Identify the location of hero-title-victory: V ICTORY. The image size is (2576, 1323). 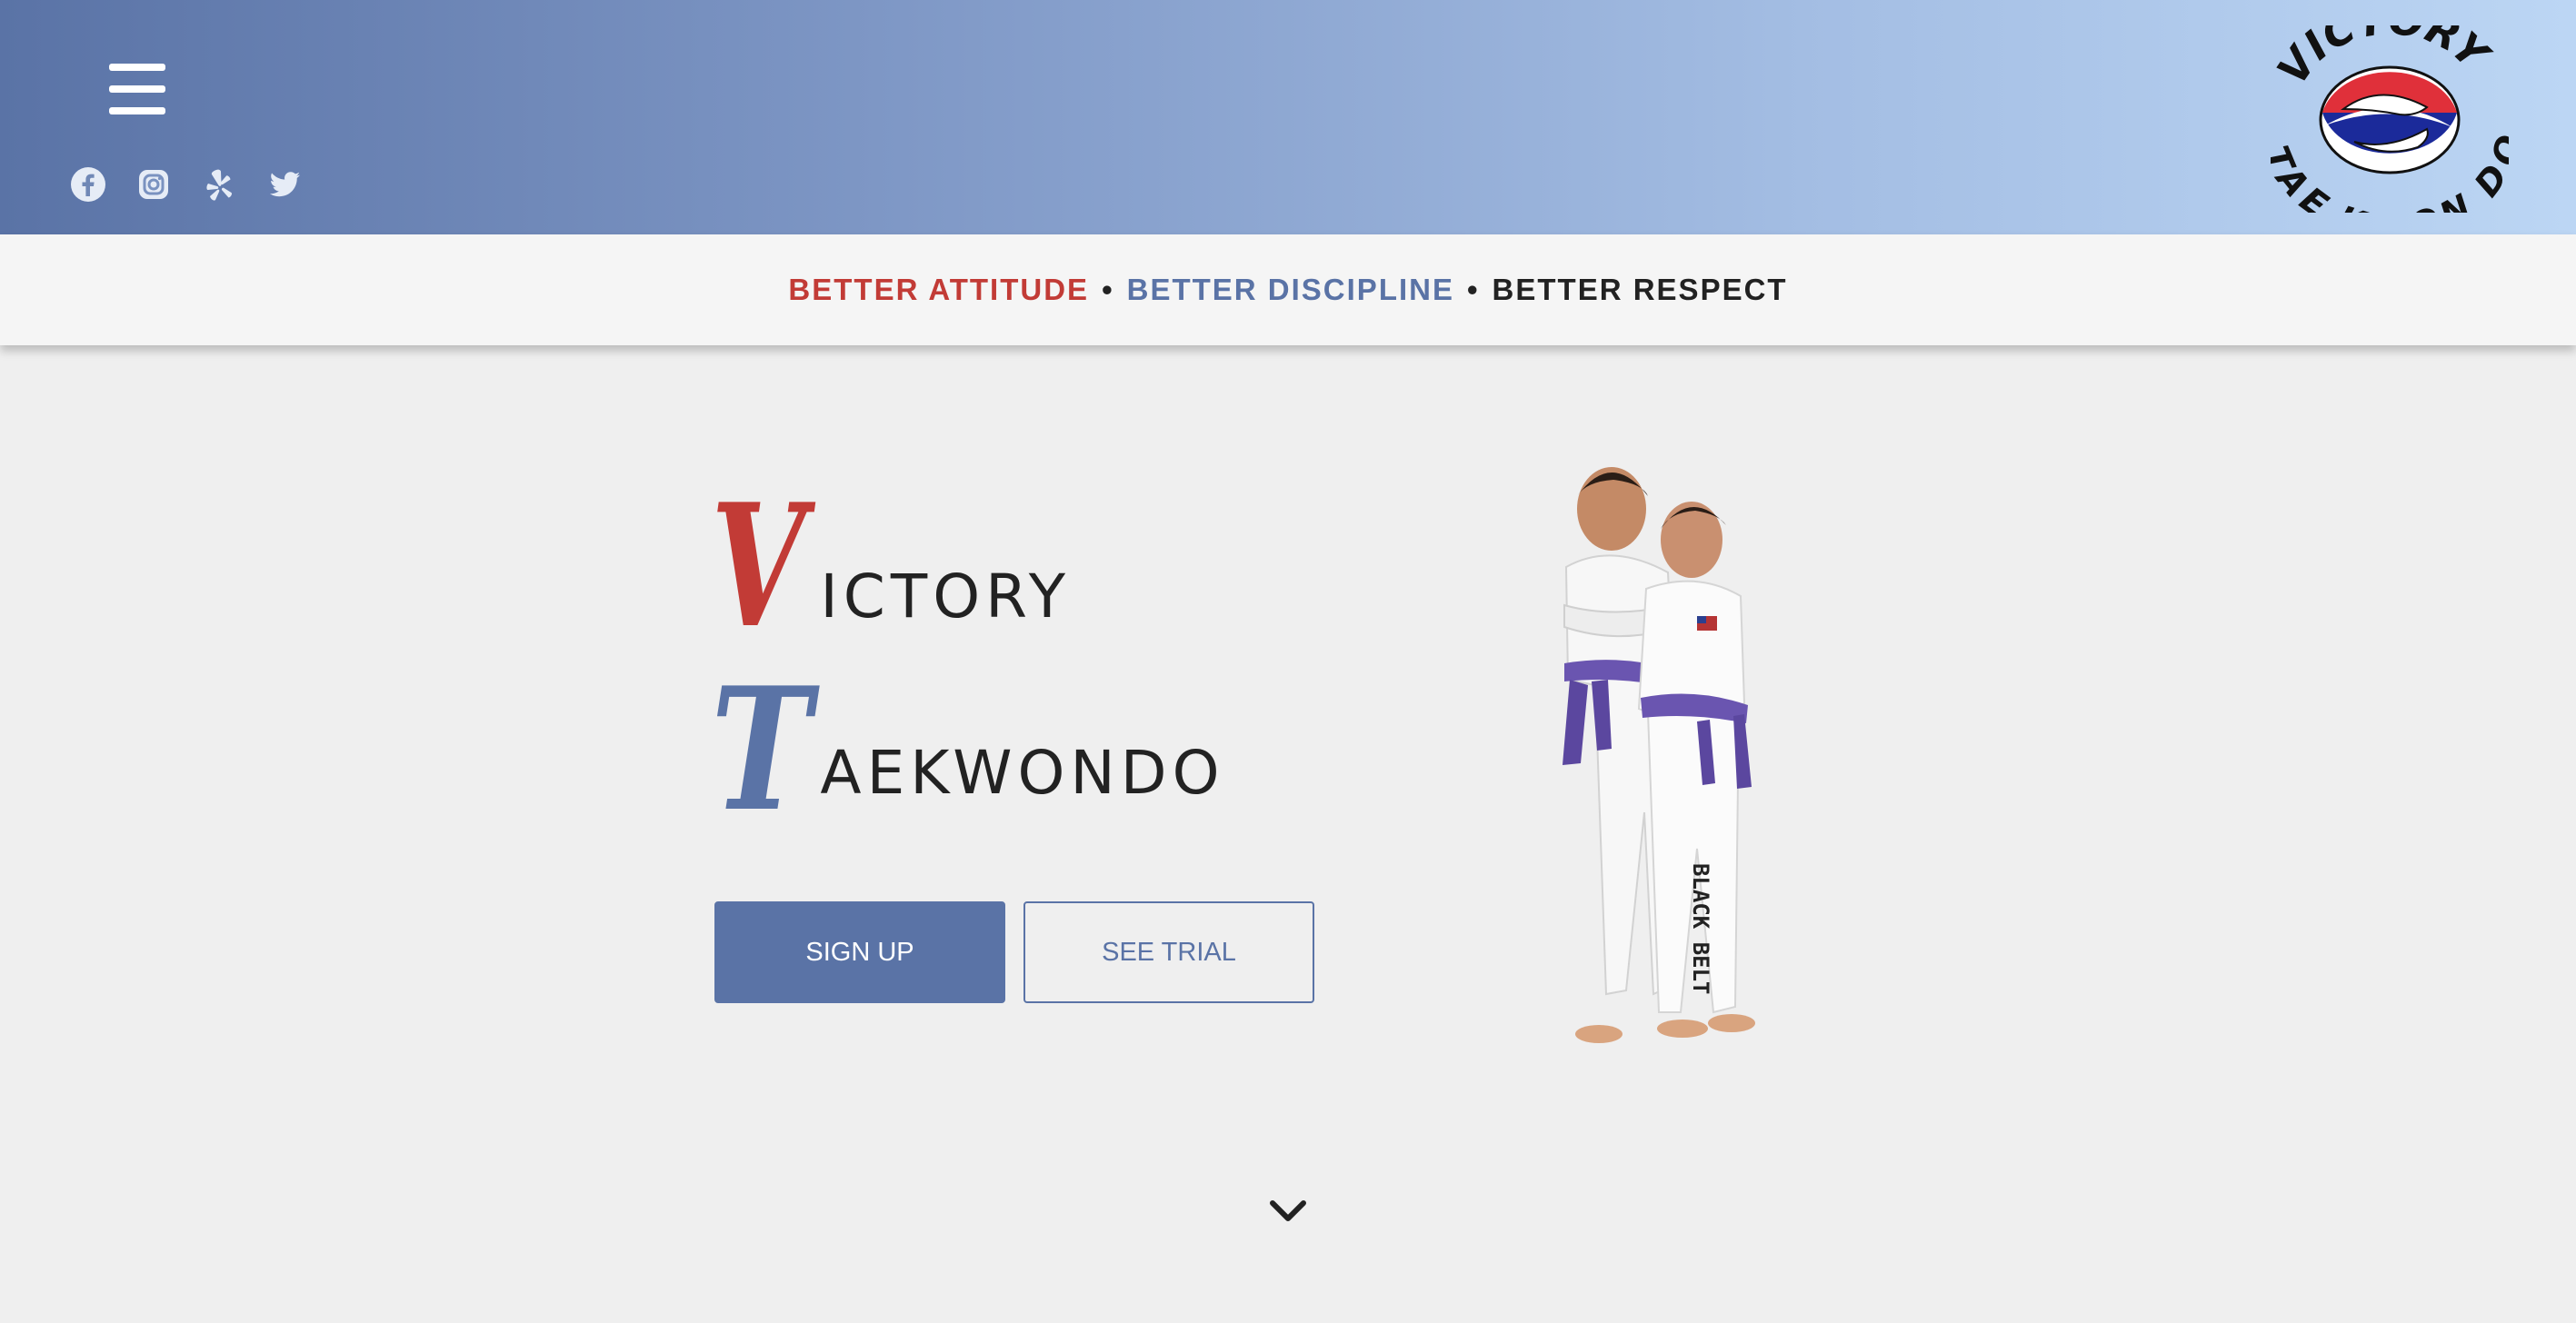
(891, 566).